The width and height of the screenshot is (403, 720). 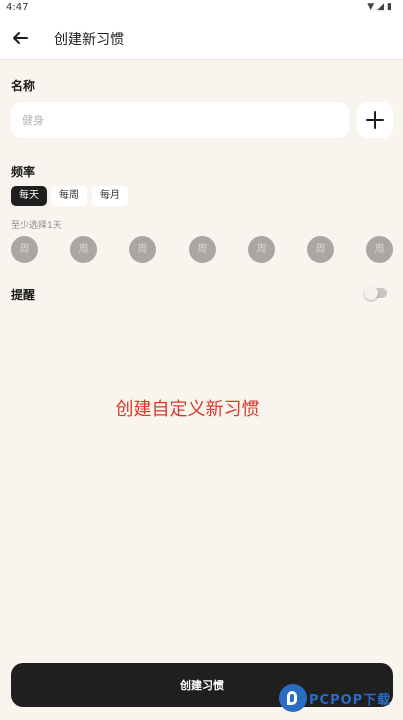 I want to click on watermark-text: PCPOP下载, so click(x=350, y=700).